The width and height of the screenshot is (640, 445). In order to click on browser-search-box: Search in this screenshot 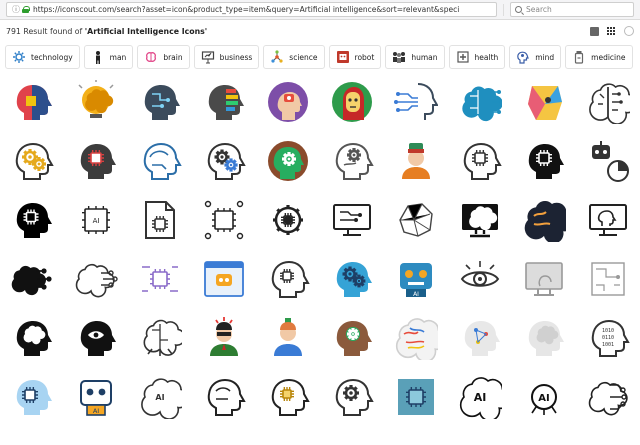, I will do `click(572, 9)`.